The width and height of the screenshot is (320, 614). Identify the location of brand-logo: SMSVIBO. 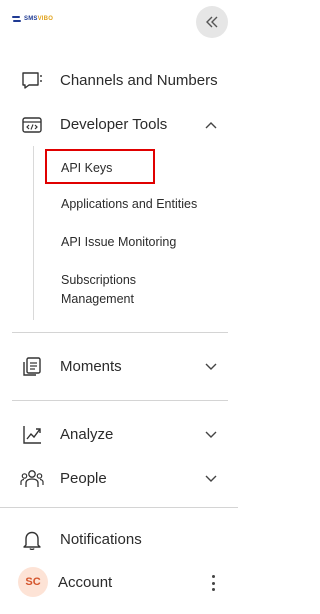
(32, 19).